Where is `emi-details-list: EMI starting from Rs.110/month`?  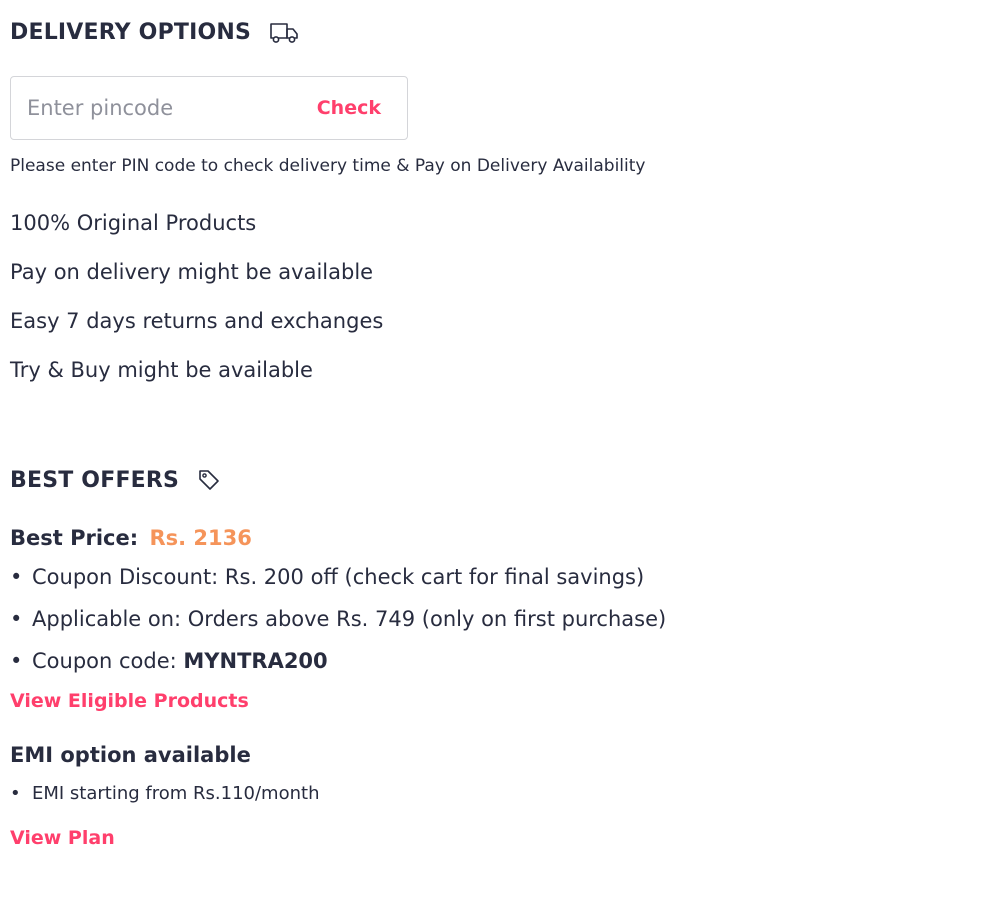 emi-details-list: EMI starting from Rs.110/month is located at coordinates (490, 797).